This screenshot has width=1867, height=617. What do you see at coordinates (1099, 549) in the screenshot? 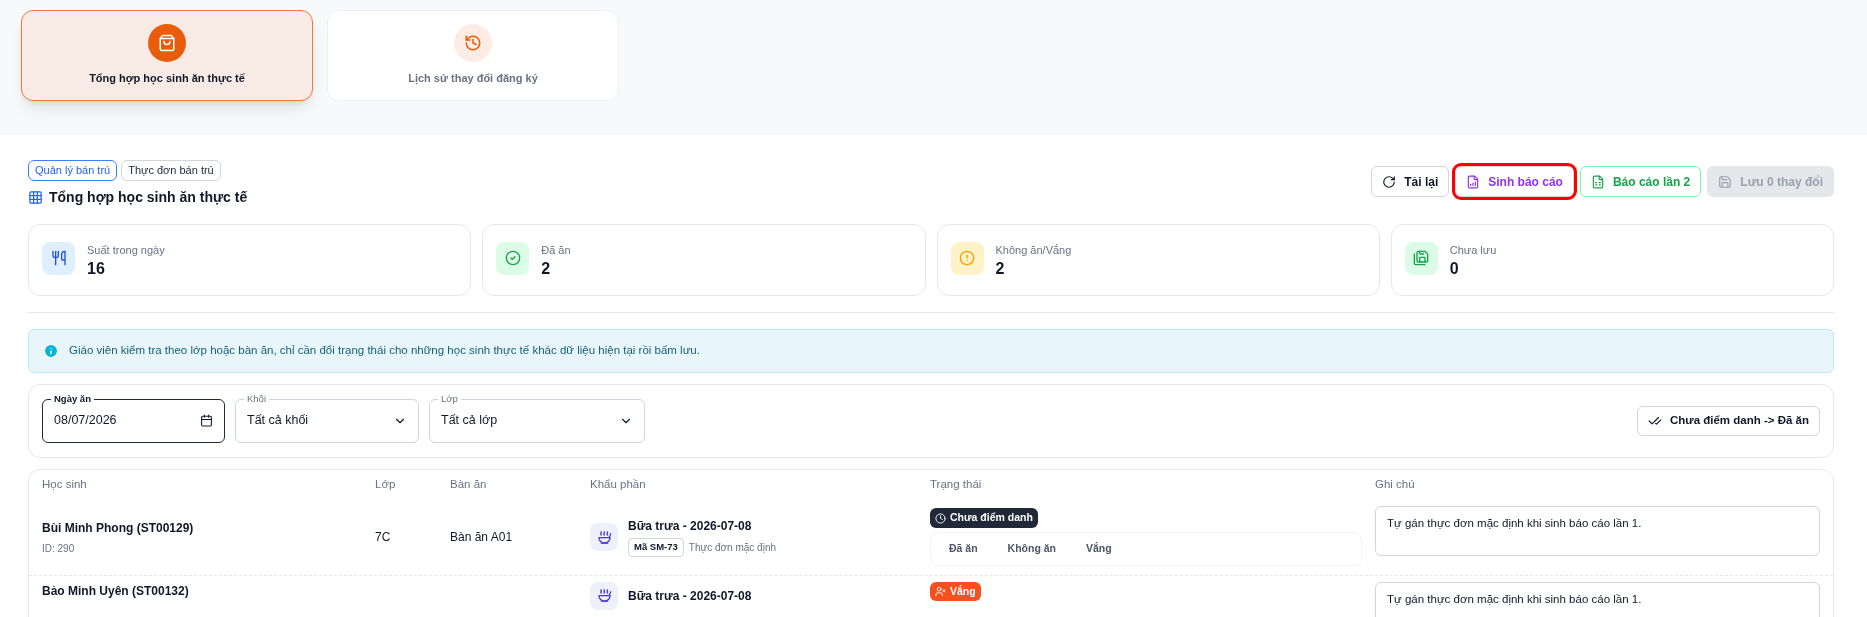
I see `status-option: Vắng` at bounding box center [1099, 549].